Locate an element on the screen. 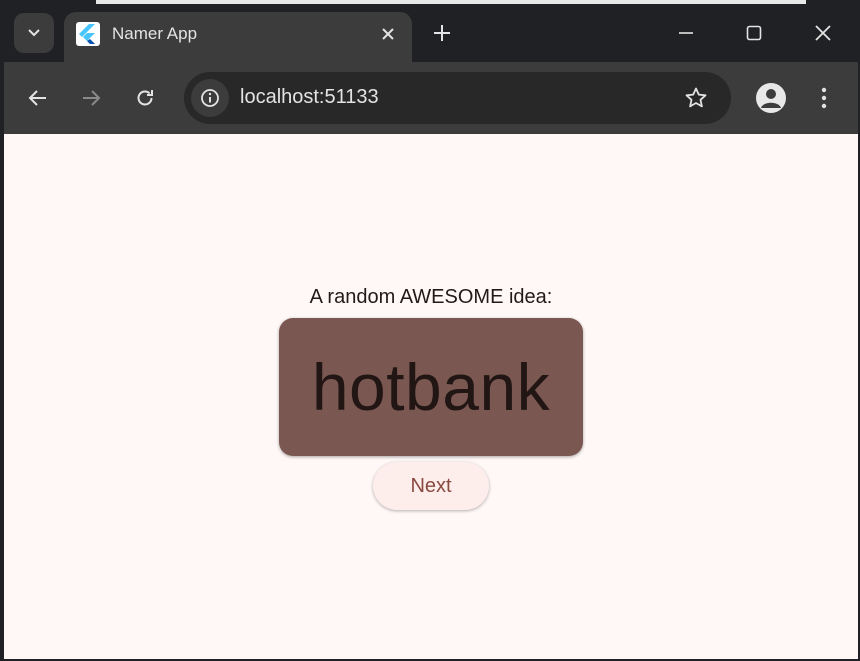 This screenshot has height=661, width=860. tab-title: Namer App is located at coordinates (155, 33).